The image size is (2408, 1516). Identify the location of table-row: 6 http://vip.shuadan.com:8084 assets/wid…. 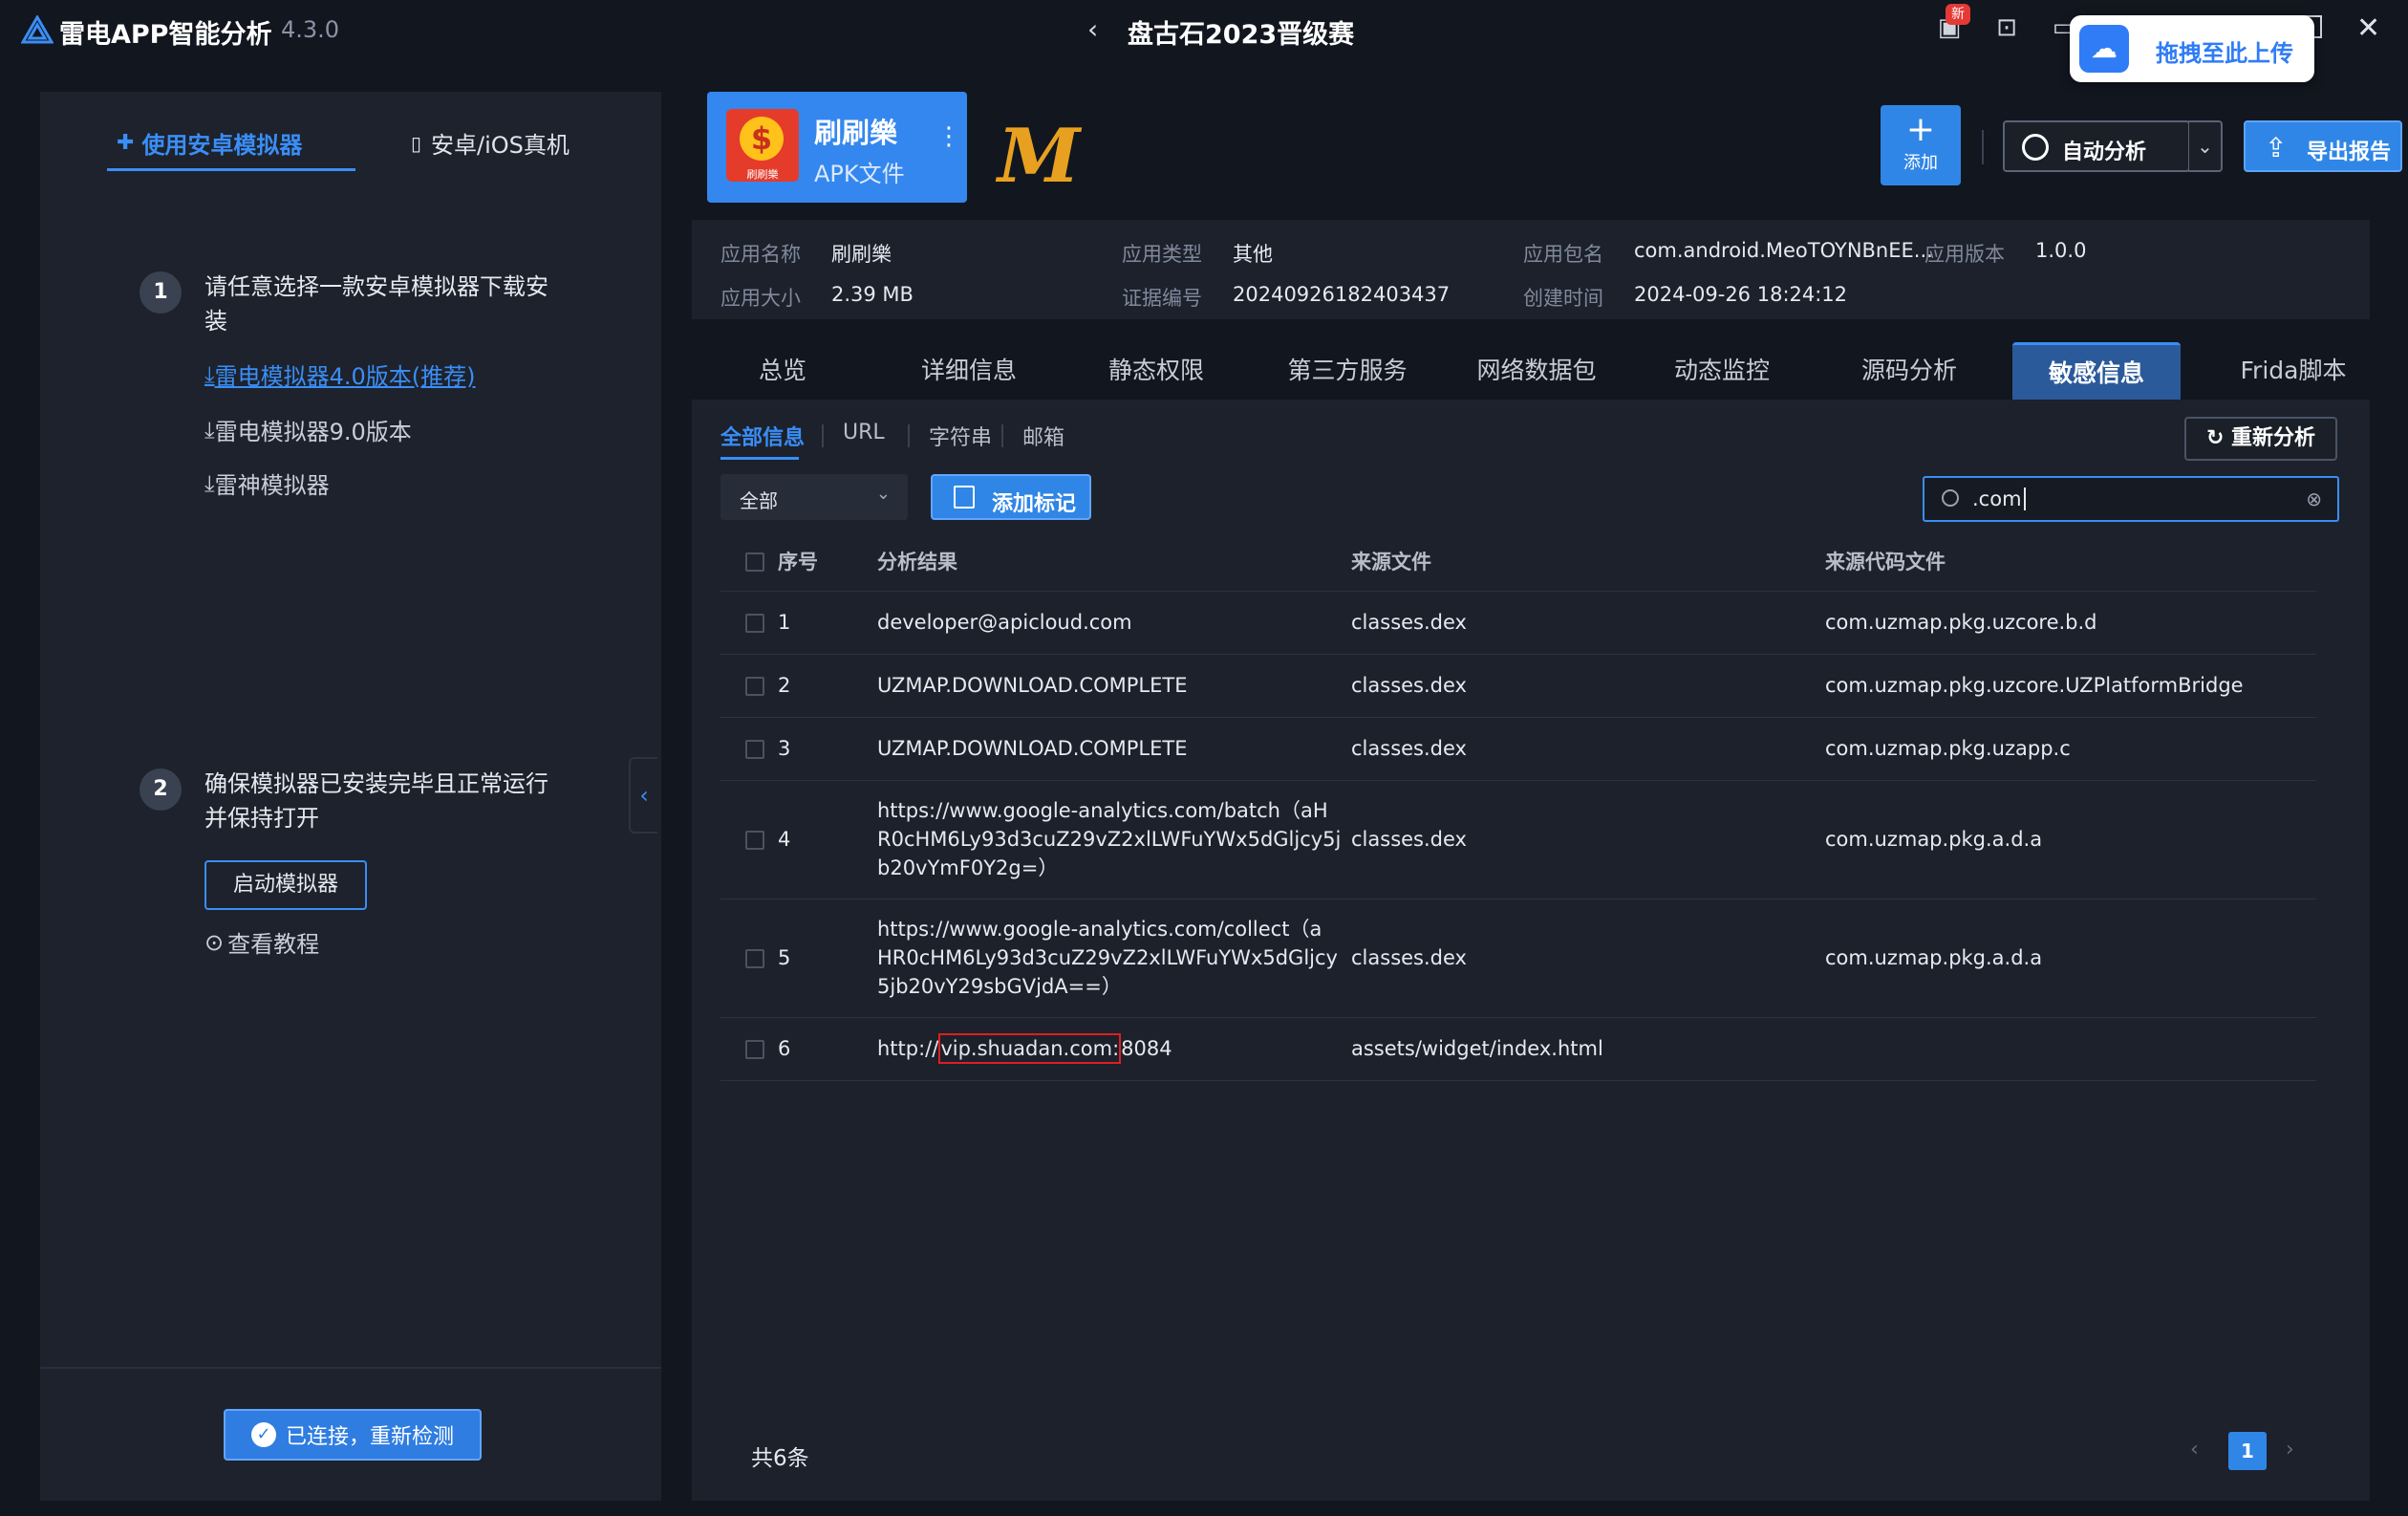
(1518, 1049).